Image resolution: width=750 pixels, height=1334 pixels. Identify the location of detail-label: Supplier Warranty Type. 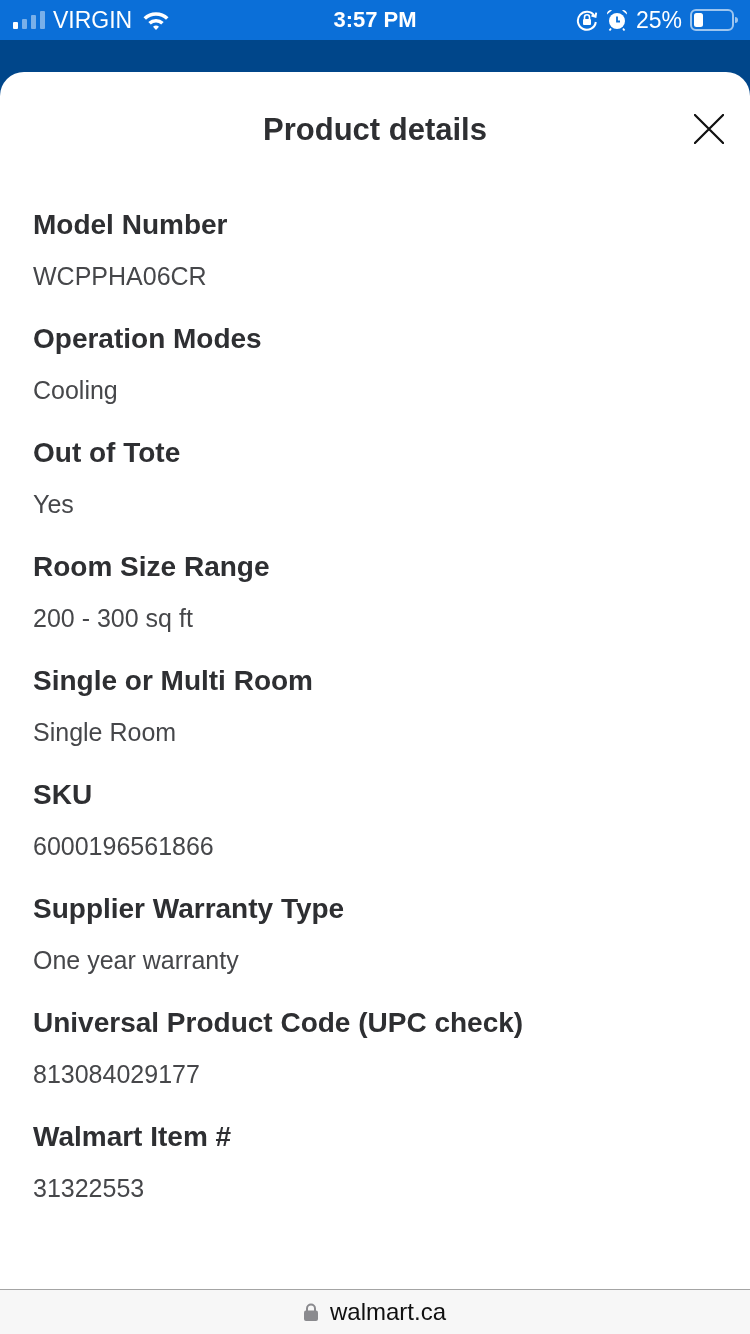
(189, 909).